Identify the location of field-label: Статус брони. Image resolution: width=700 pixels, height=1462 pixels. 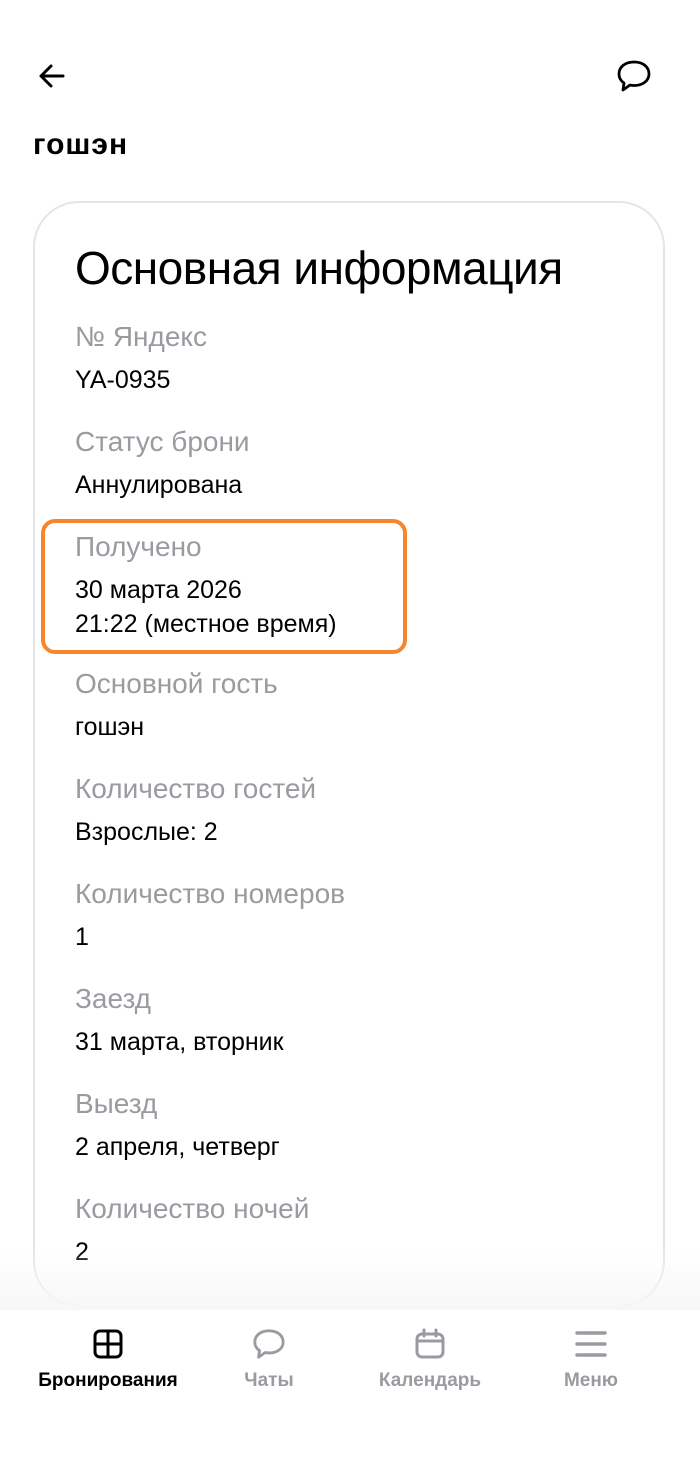
(162, 441).